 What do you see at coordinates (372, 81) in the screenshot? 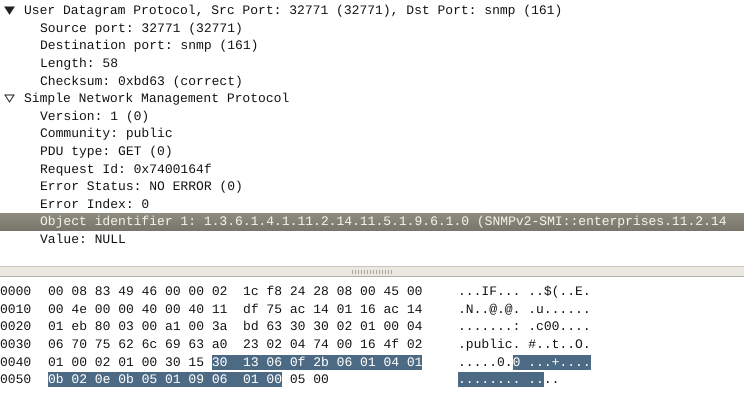
I see `tree-item: Checksum: 0xbd63 (correct)` at bounding box center [372, 81].